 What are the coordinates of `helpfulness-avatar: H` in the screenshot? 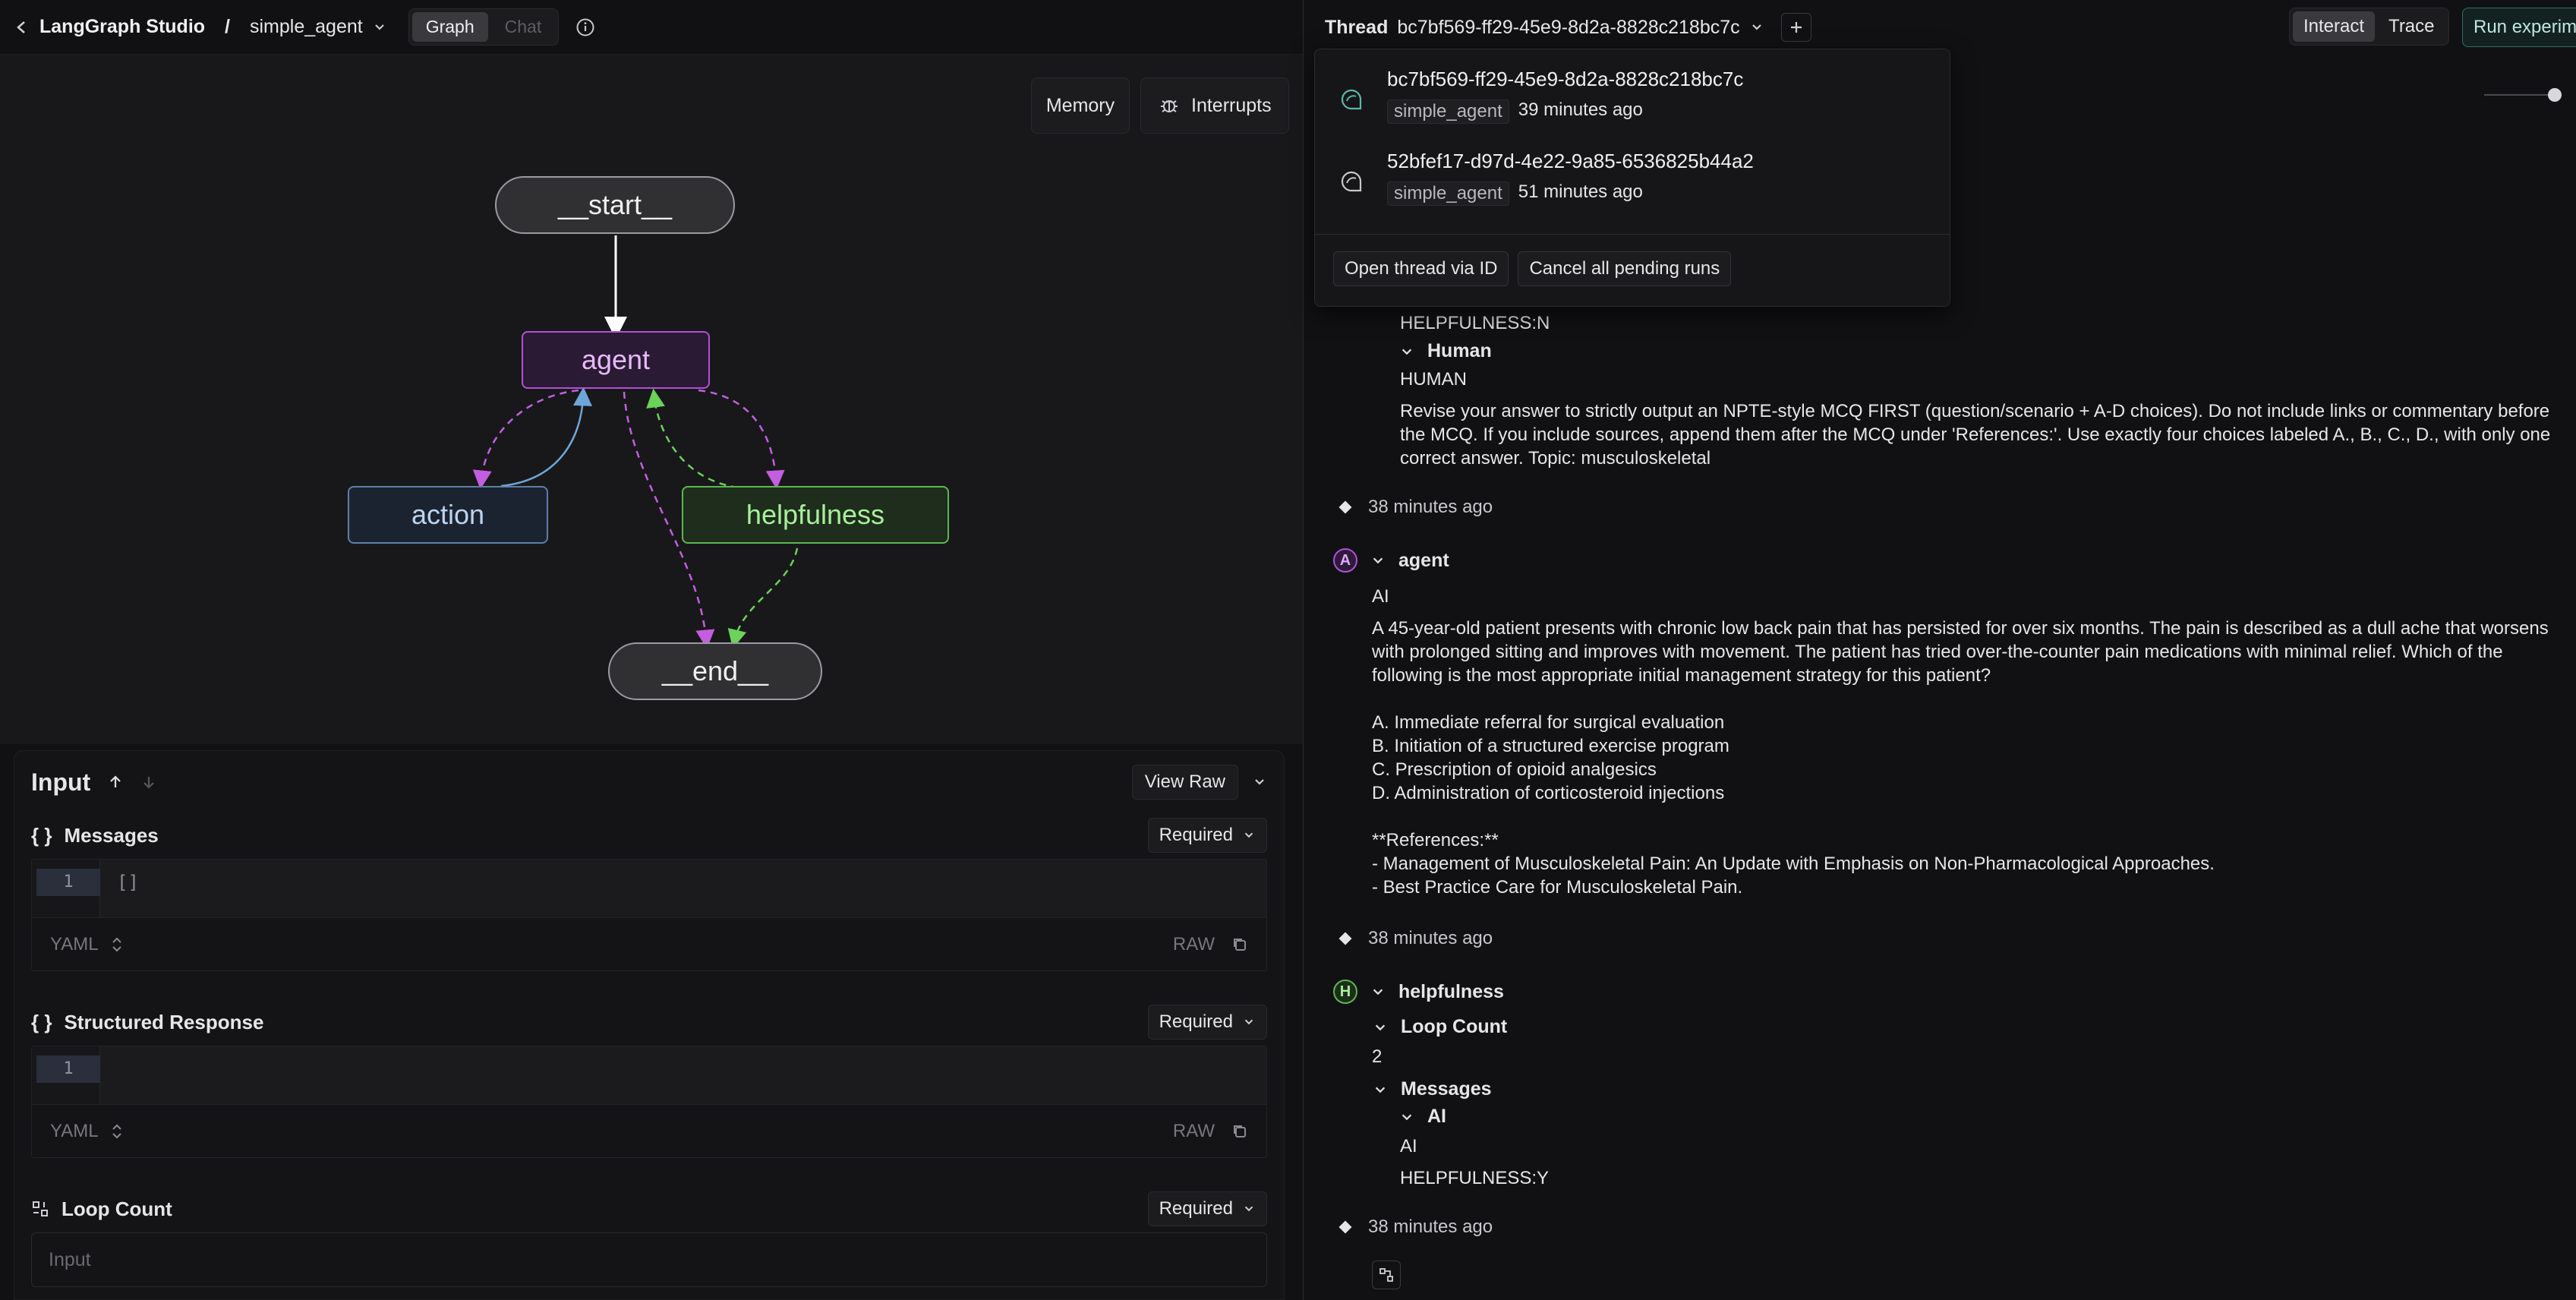 It's located at (1345, 992).